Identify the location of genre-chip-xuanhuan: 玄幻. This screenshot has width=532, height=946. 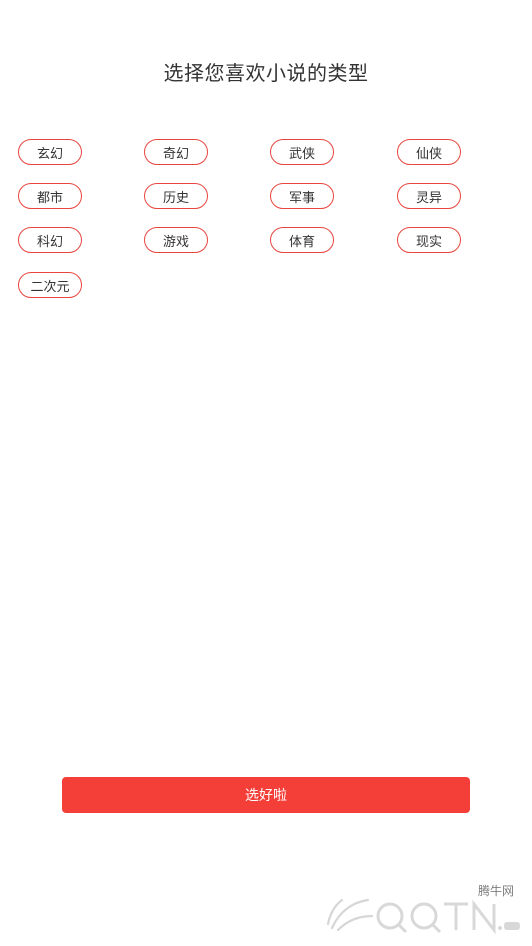
(50, 152).